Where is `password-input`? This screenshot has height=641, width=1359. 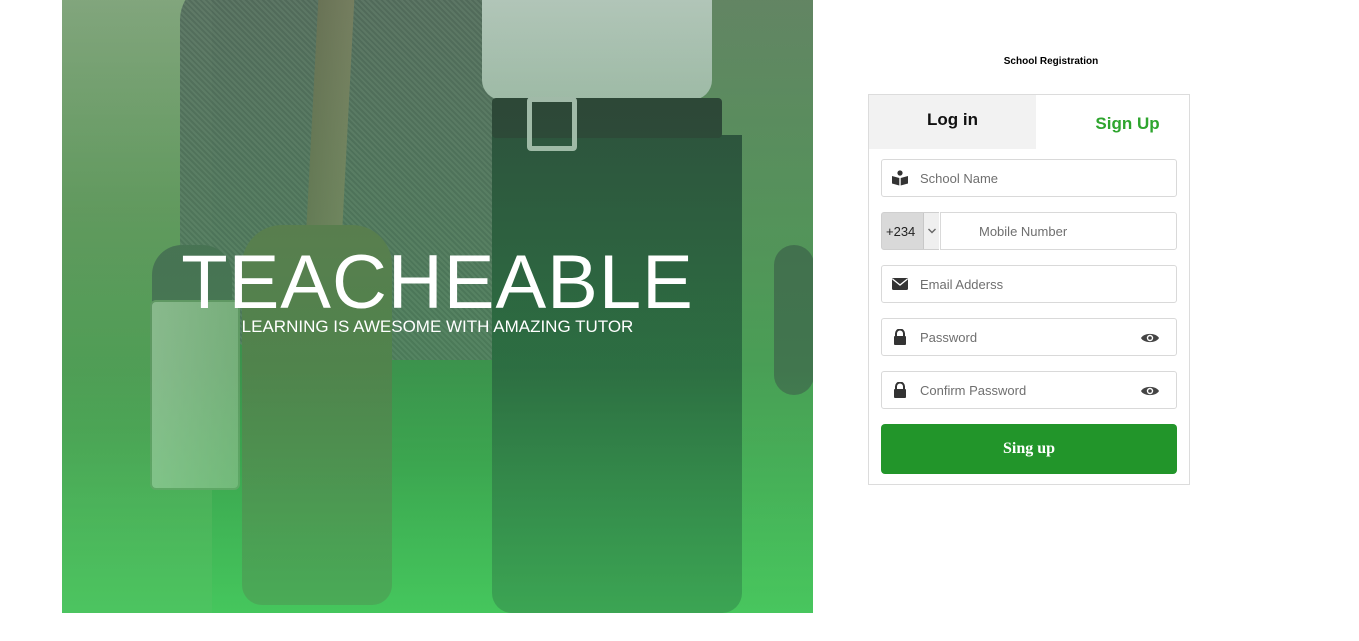
password-input is located at coordinates (1027, 337).